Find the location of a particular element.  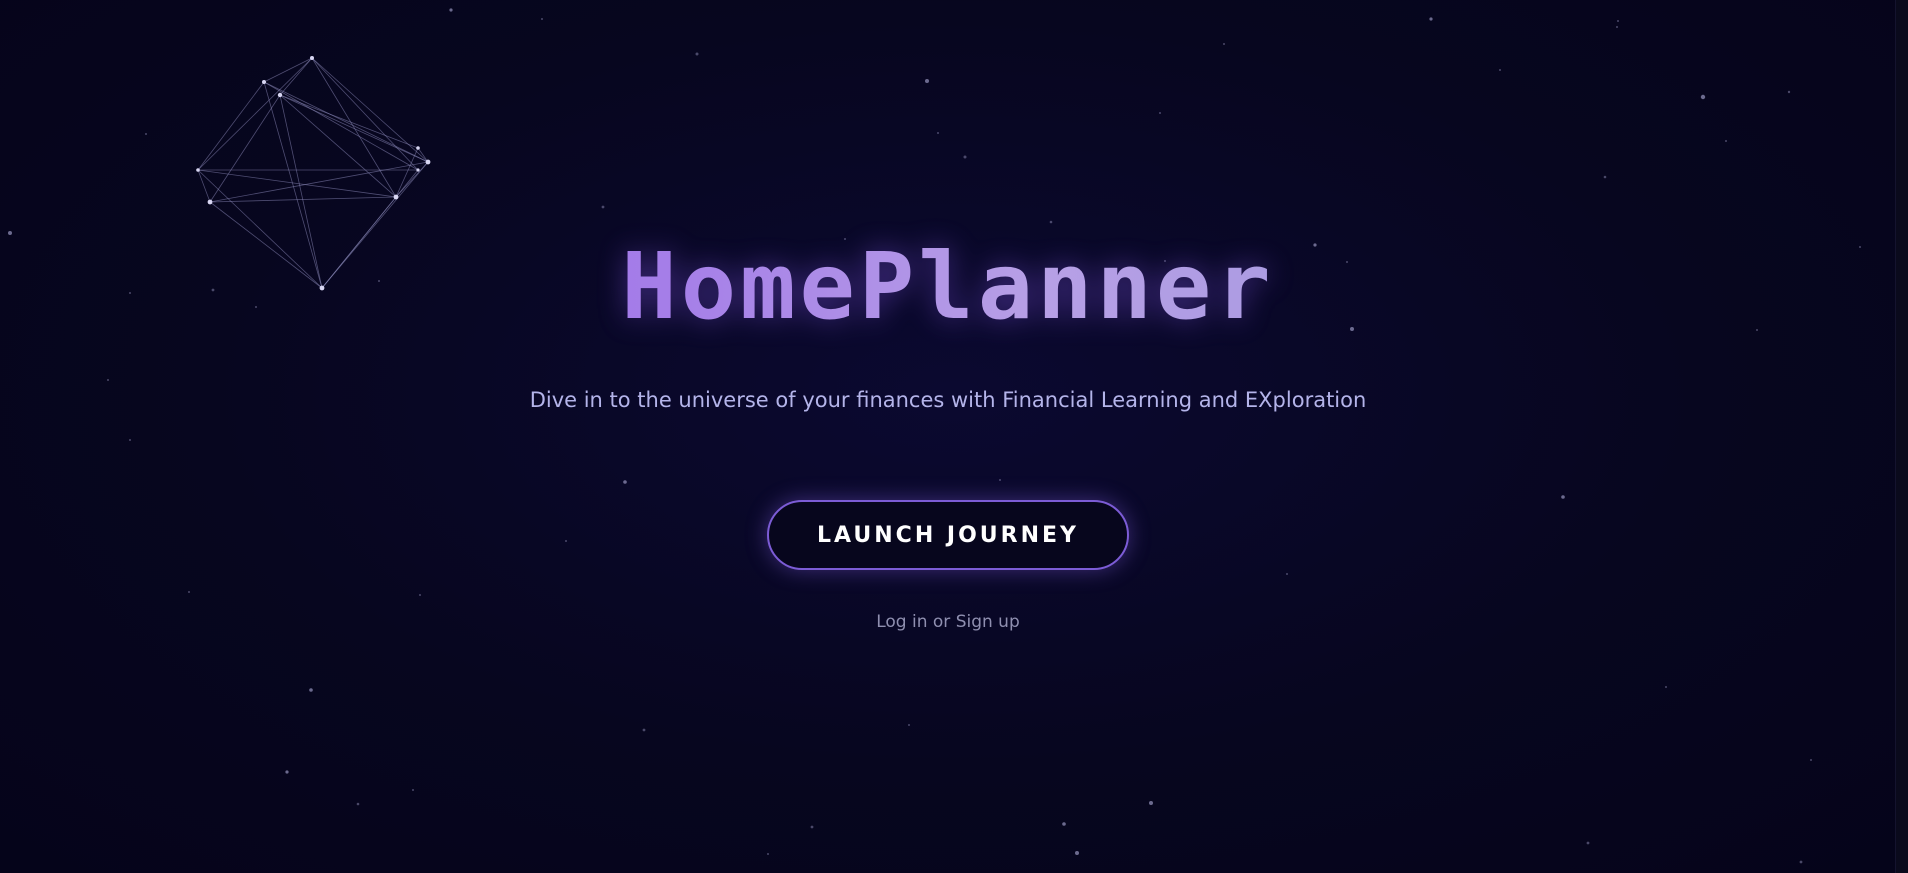

page-title: HomePlanner is located at coordinates (948, 287).